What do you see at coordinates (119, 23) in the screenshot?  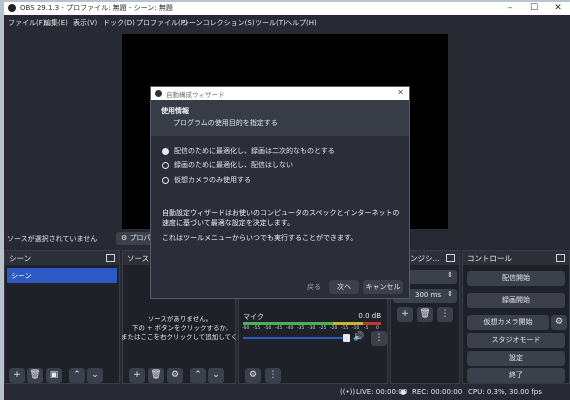 I see `menu-dock: ドック(D)` at bounding box center [119, 23].